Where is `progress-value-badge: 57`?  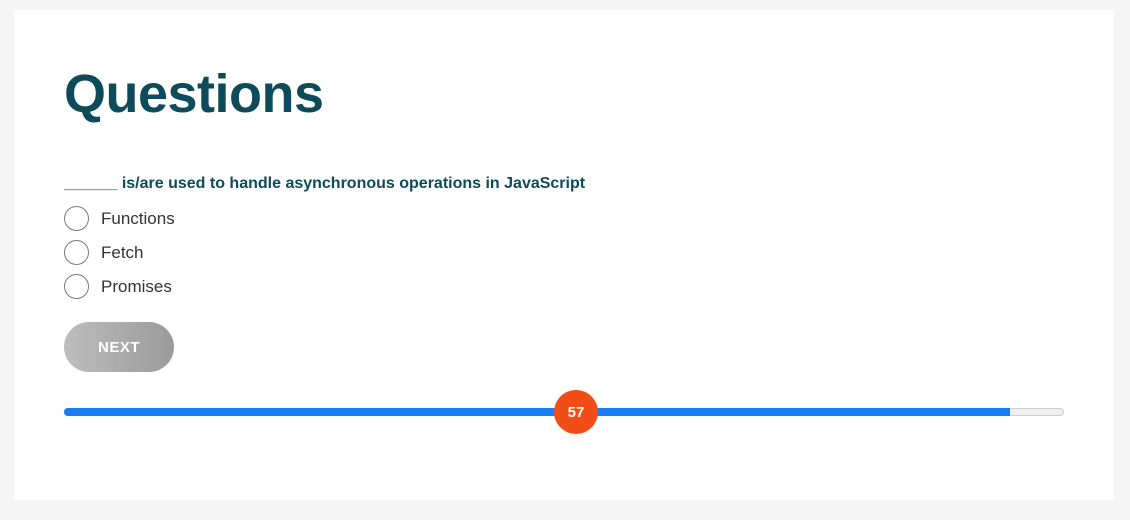
progress-value-badge: 57 is located at coordinates (576, 412).